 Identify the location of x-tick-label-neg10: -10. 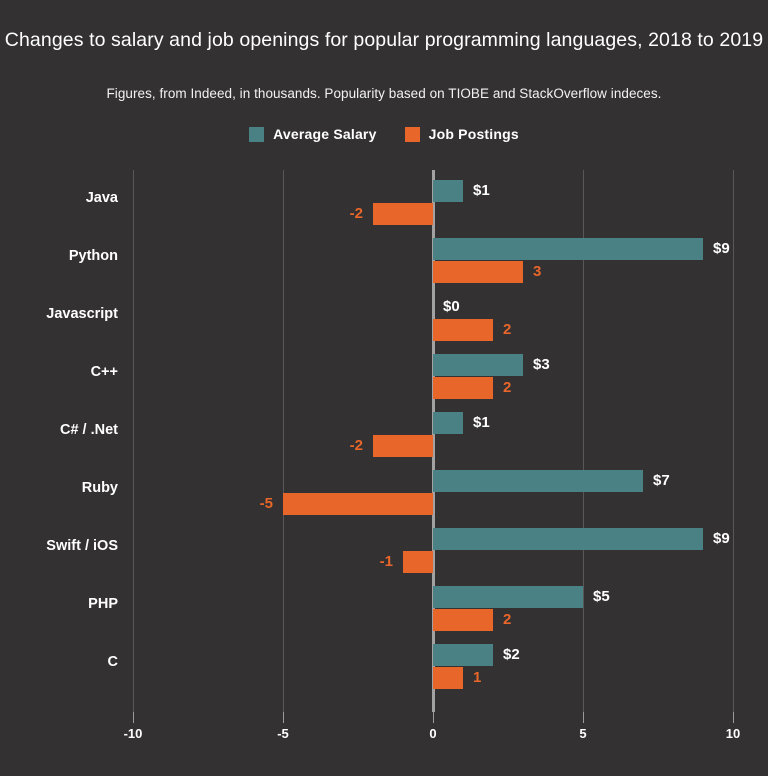
(133, 733).